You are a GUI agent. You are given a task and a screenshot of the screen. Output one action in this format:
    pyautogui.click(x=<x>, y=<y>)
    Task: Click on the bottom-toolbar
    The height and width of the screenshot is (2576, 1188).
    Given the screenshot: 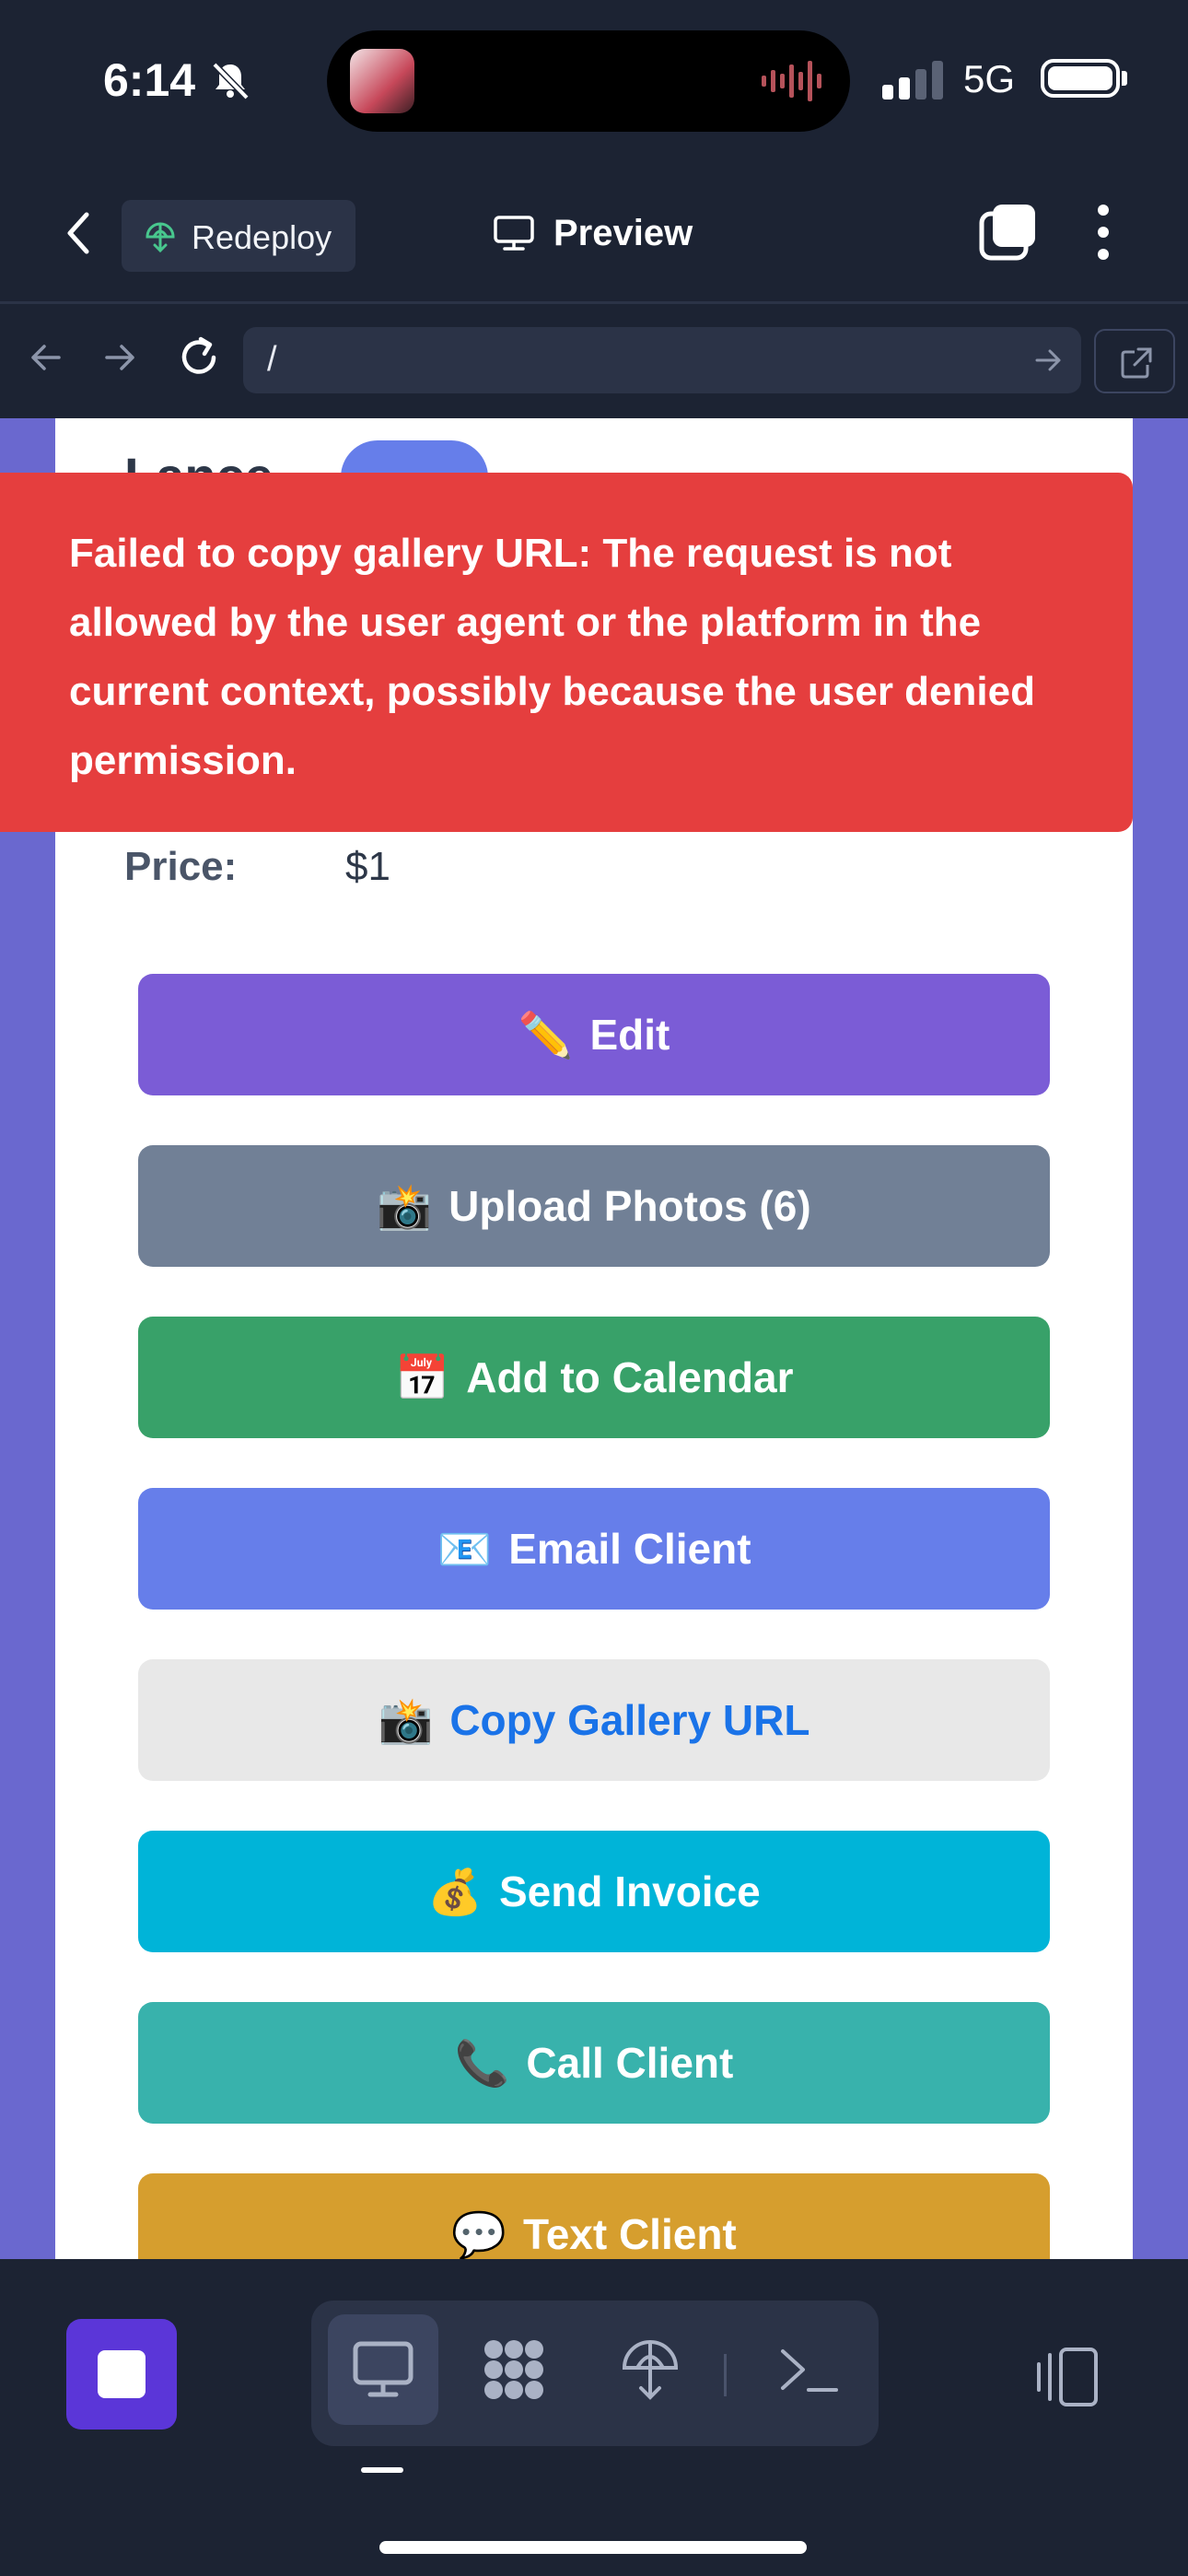 What is the action you would take?
    pyautogui.click(x=594, y=2417)
    